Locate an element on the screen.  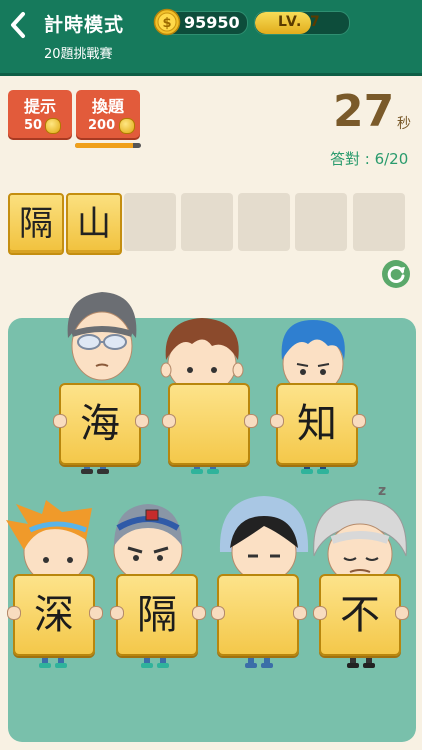
coin-icon: $ is located at coordinates (167, 22).